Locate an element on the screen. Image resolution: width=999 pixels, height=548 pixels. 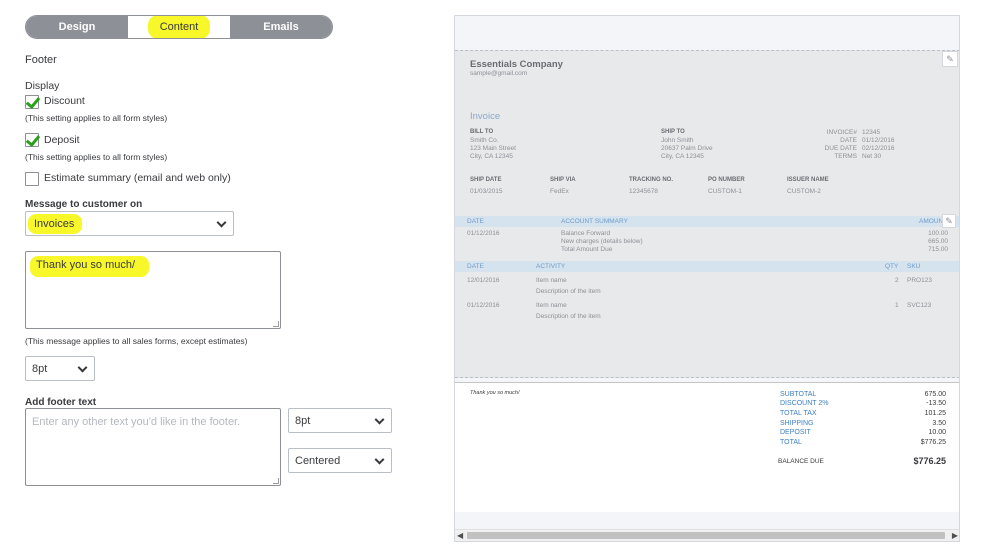
shipping-value: 12345678 is located at coordinates (643, 191).